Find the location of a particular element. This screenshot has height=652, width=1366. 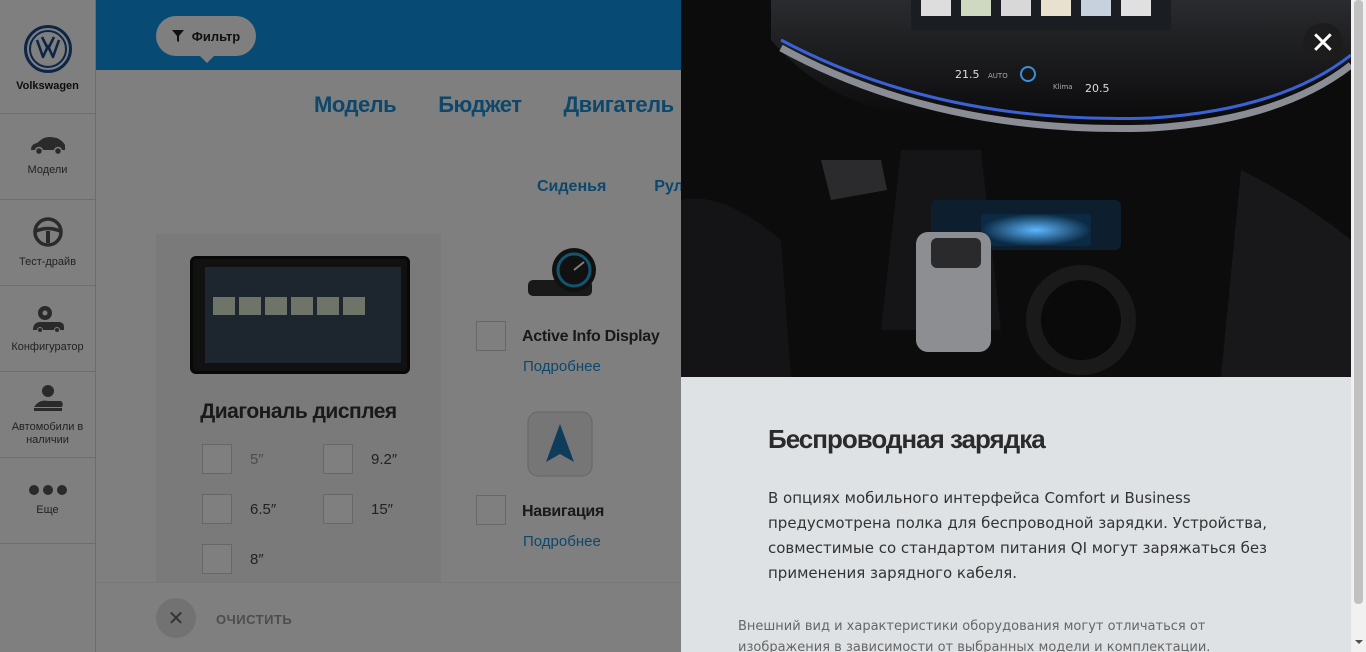

auto-label: AUTO is located at coordinates (998, 76).